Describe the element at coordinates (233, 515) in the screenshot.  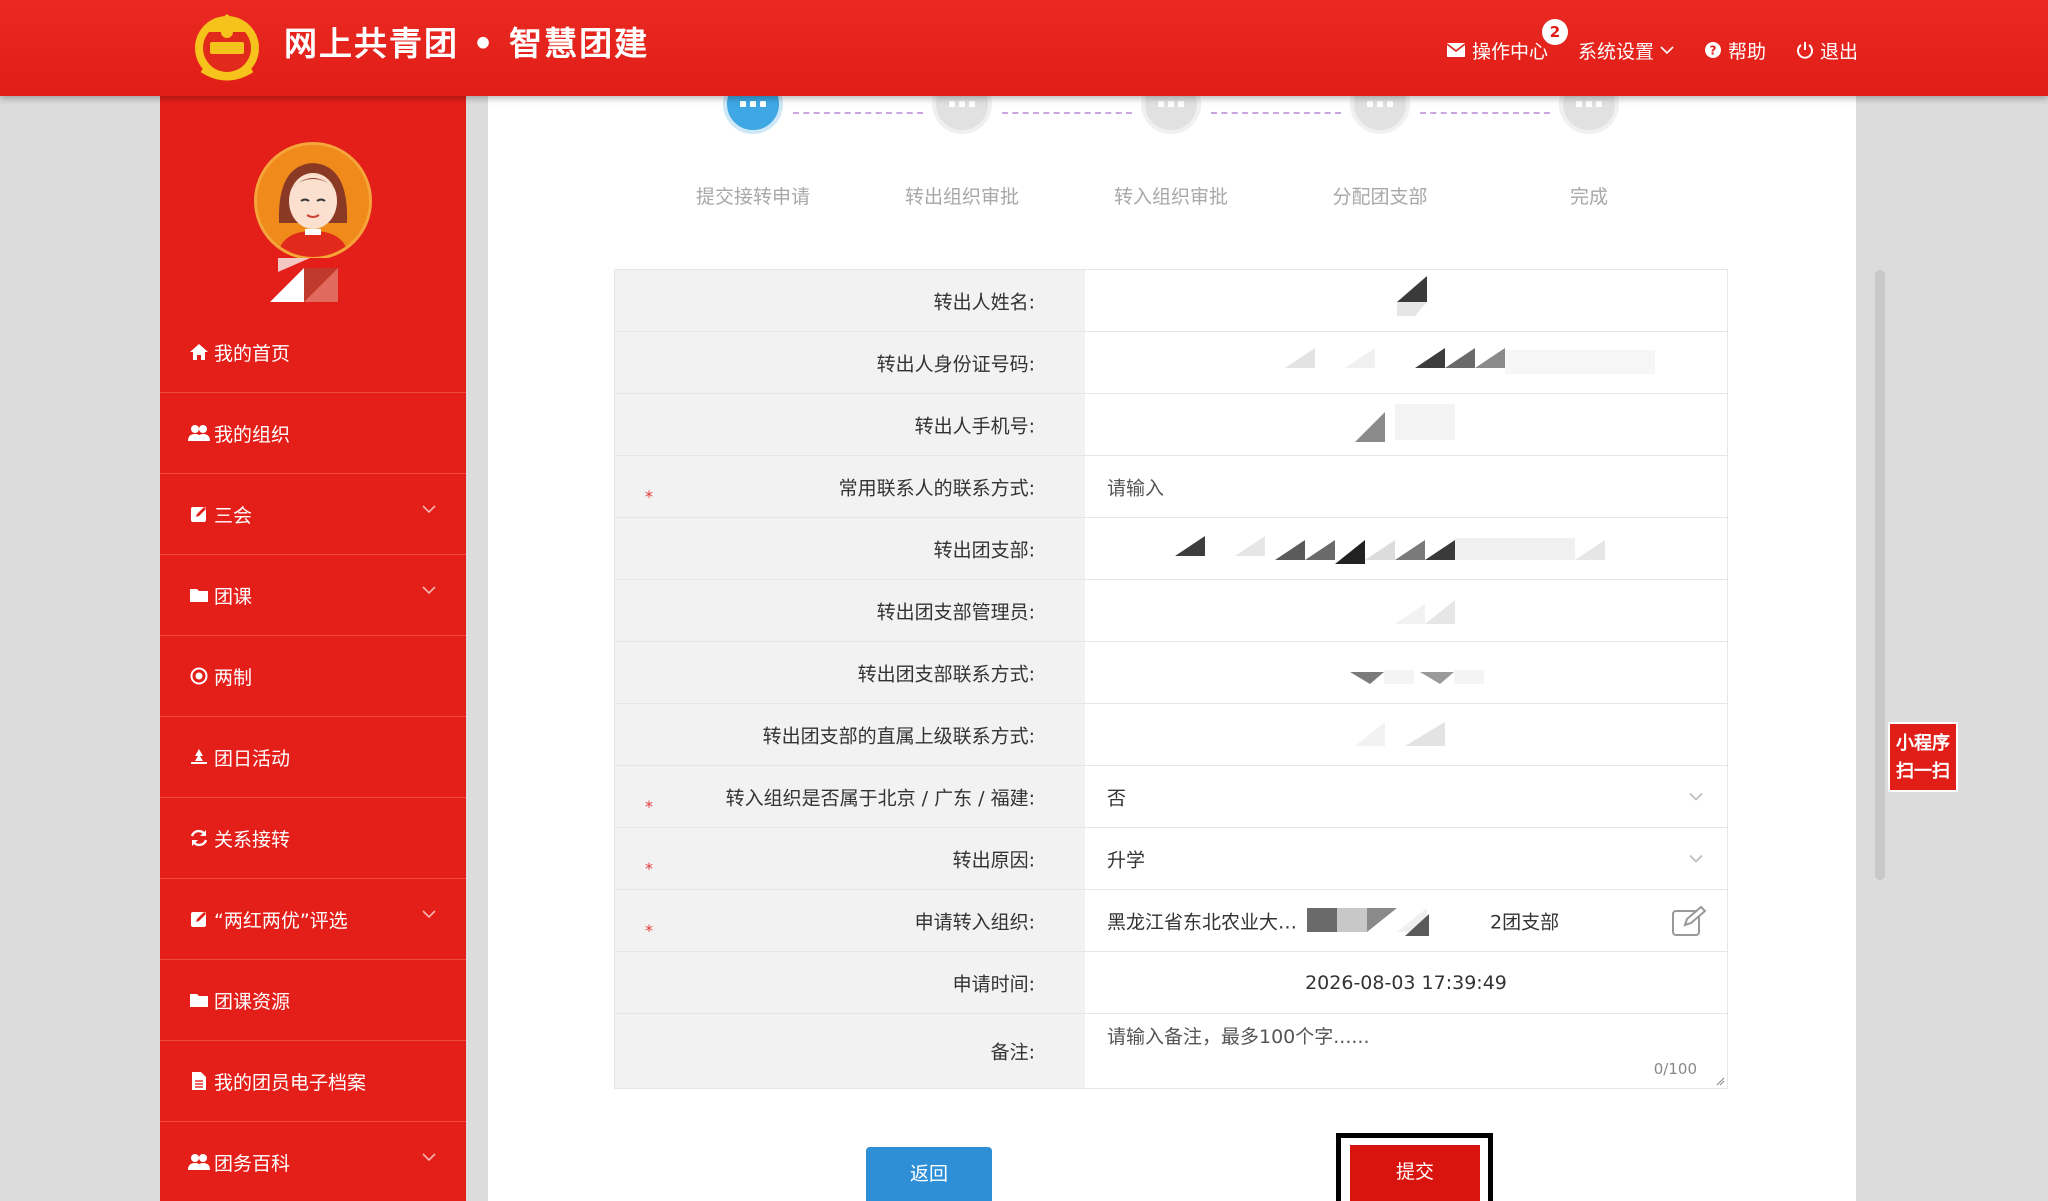
I see `sidebar-item-label: 三会` at that location.